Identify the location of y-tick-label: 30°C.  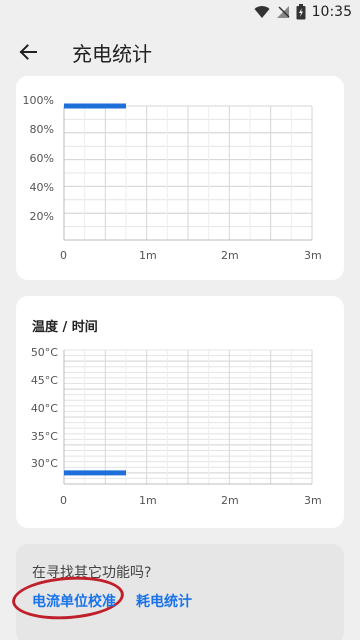
(44, 463).